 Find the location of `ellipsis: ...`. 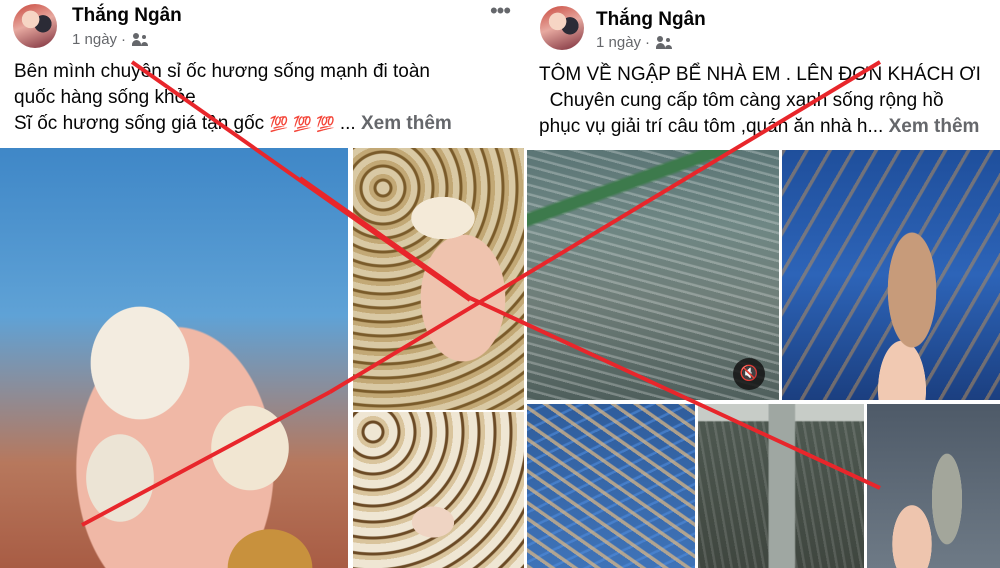

ellipsis: ... is located at coordinates (347, 123).